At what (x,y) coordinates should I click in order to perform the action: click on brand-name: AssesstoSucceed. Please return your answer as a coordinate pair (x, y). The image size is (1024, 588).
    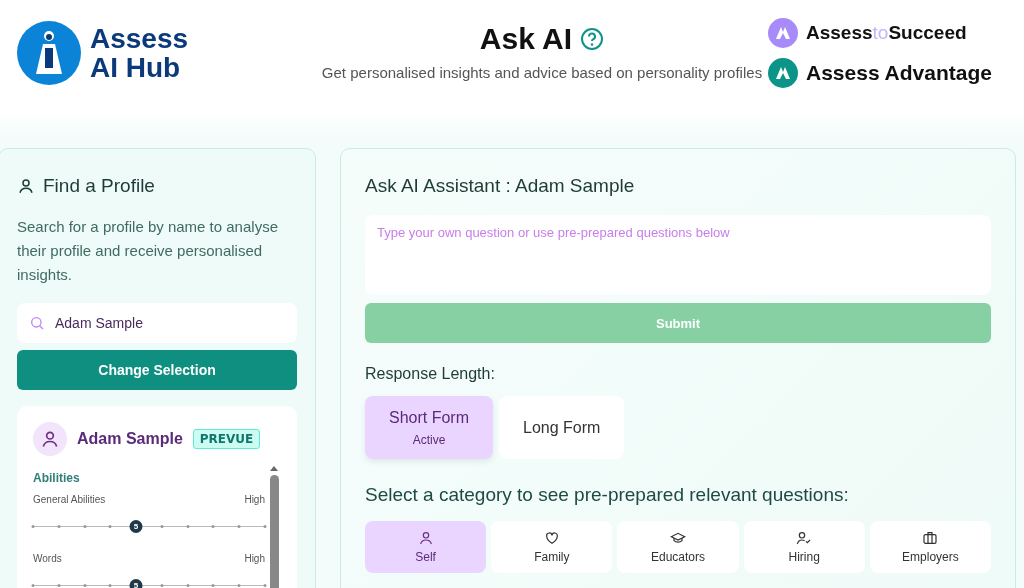
    Looking at the image, I should click on (886, 33).